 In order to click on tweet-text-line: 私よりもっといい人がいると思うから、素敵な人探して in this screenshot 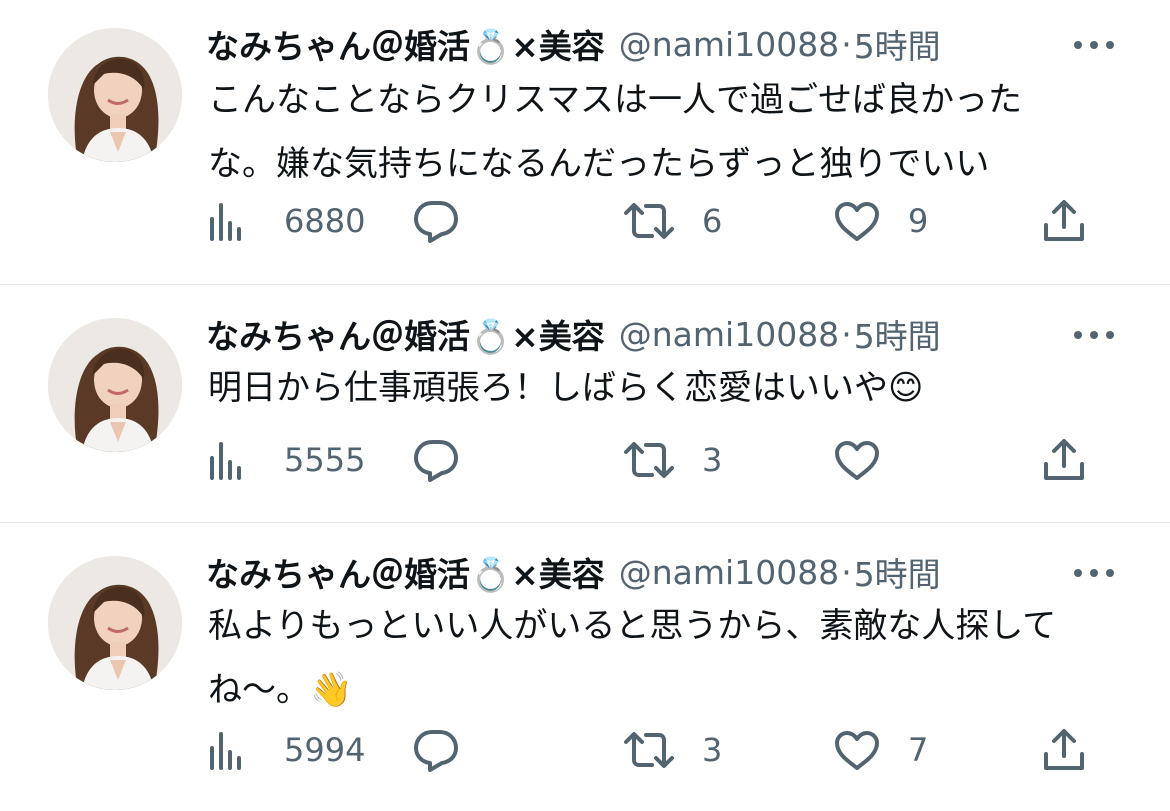, I will do `click(632, 626)`.